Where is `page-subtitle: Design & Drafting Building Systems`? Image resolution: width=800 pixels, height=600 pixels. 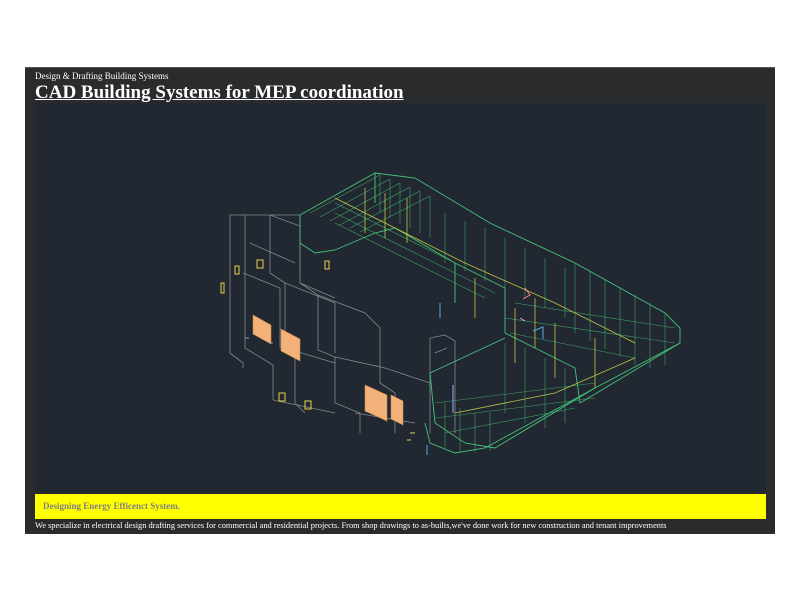
page-subtitle: Design & Drafting Building Systems is located at coordinates (102, 76).